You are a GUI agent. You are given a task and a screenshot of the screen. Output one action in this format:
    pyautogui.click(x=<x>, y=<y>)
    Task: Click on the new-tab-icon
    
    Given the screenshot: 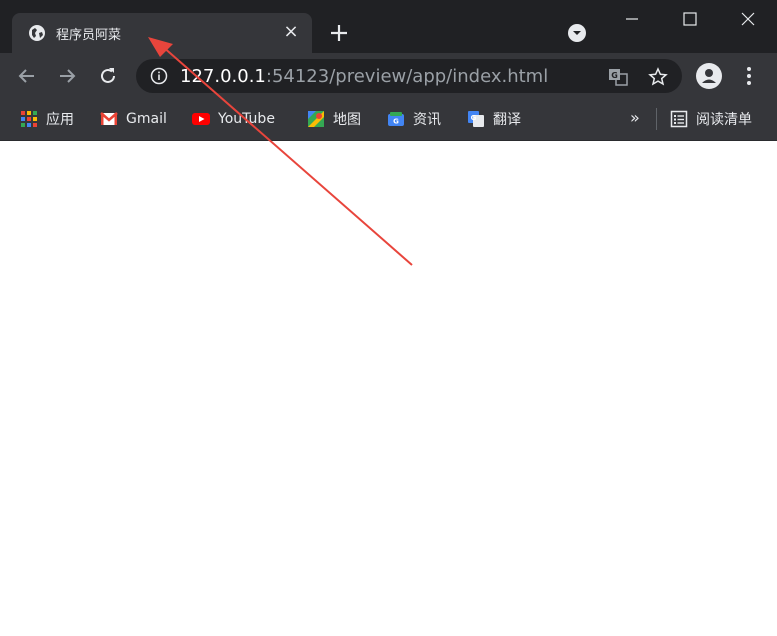 What is the action you would take?
    pyautogui.click(x=339, y=33)
    